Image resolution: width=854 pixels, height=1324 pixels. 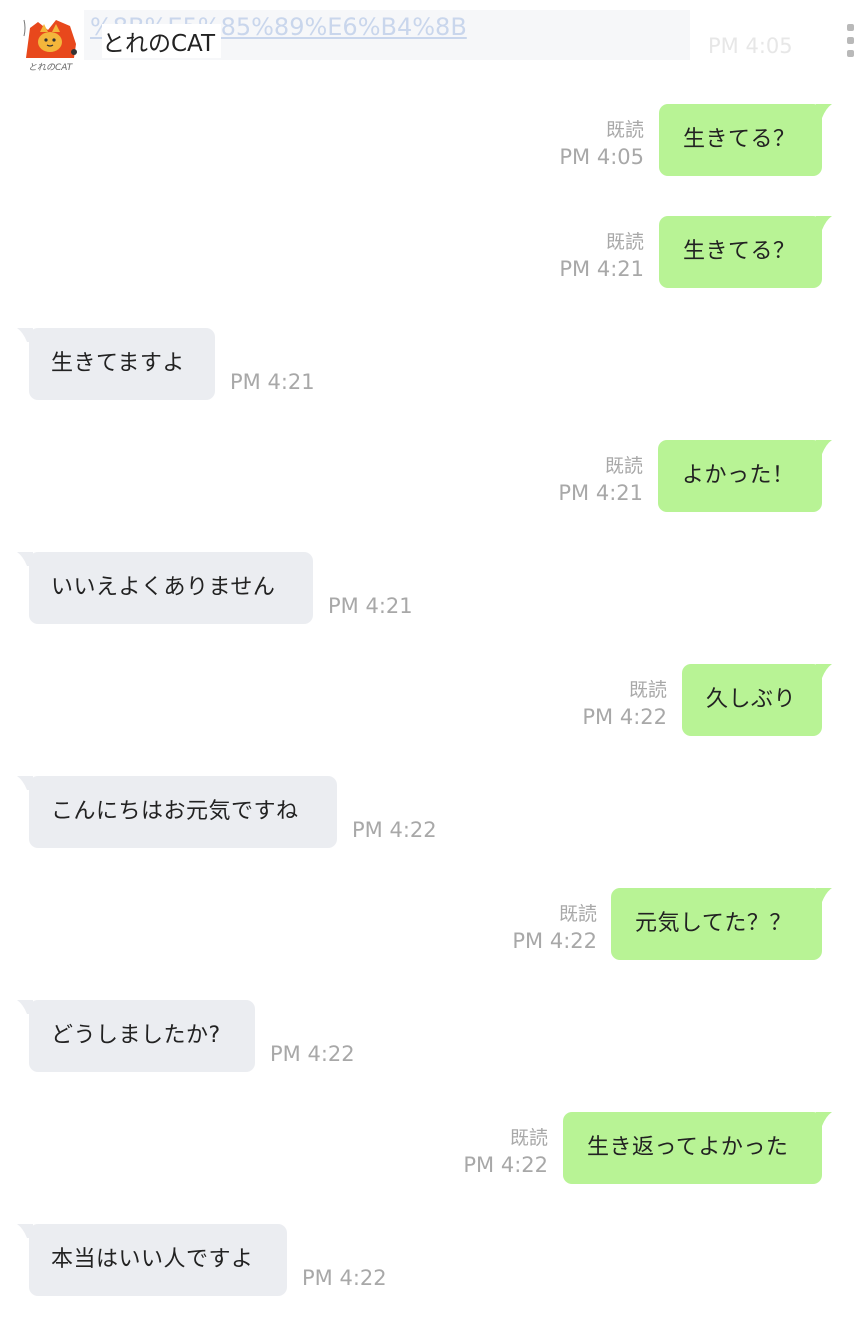 I want to click on message-sent: 既読 PM 4:21 よかった！, so click(x=427, y=476).